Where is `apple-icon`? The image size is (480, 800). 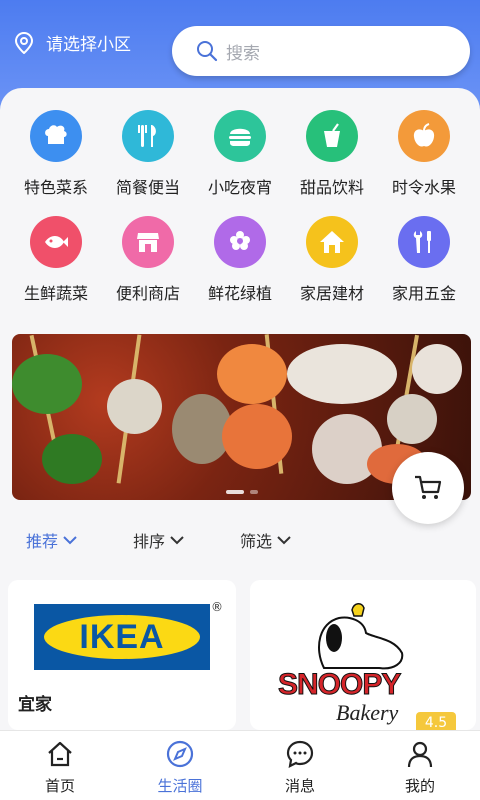
apple-icon is located at coordinates (424, 135).